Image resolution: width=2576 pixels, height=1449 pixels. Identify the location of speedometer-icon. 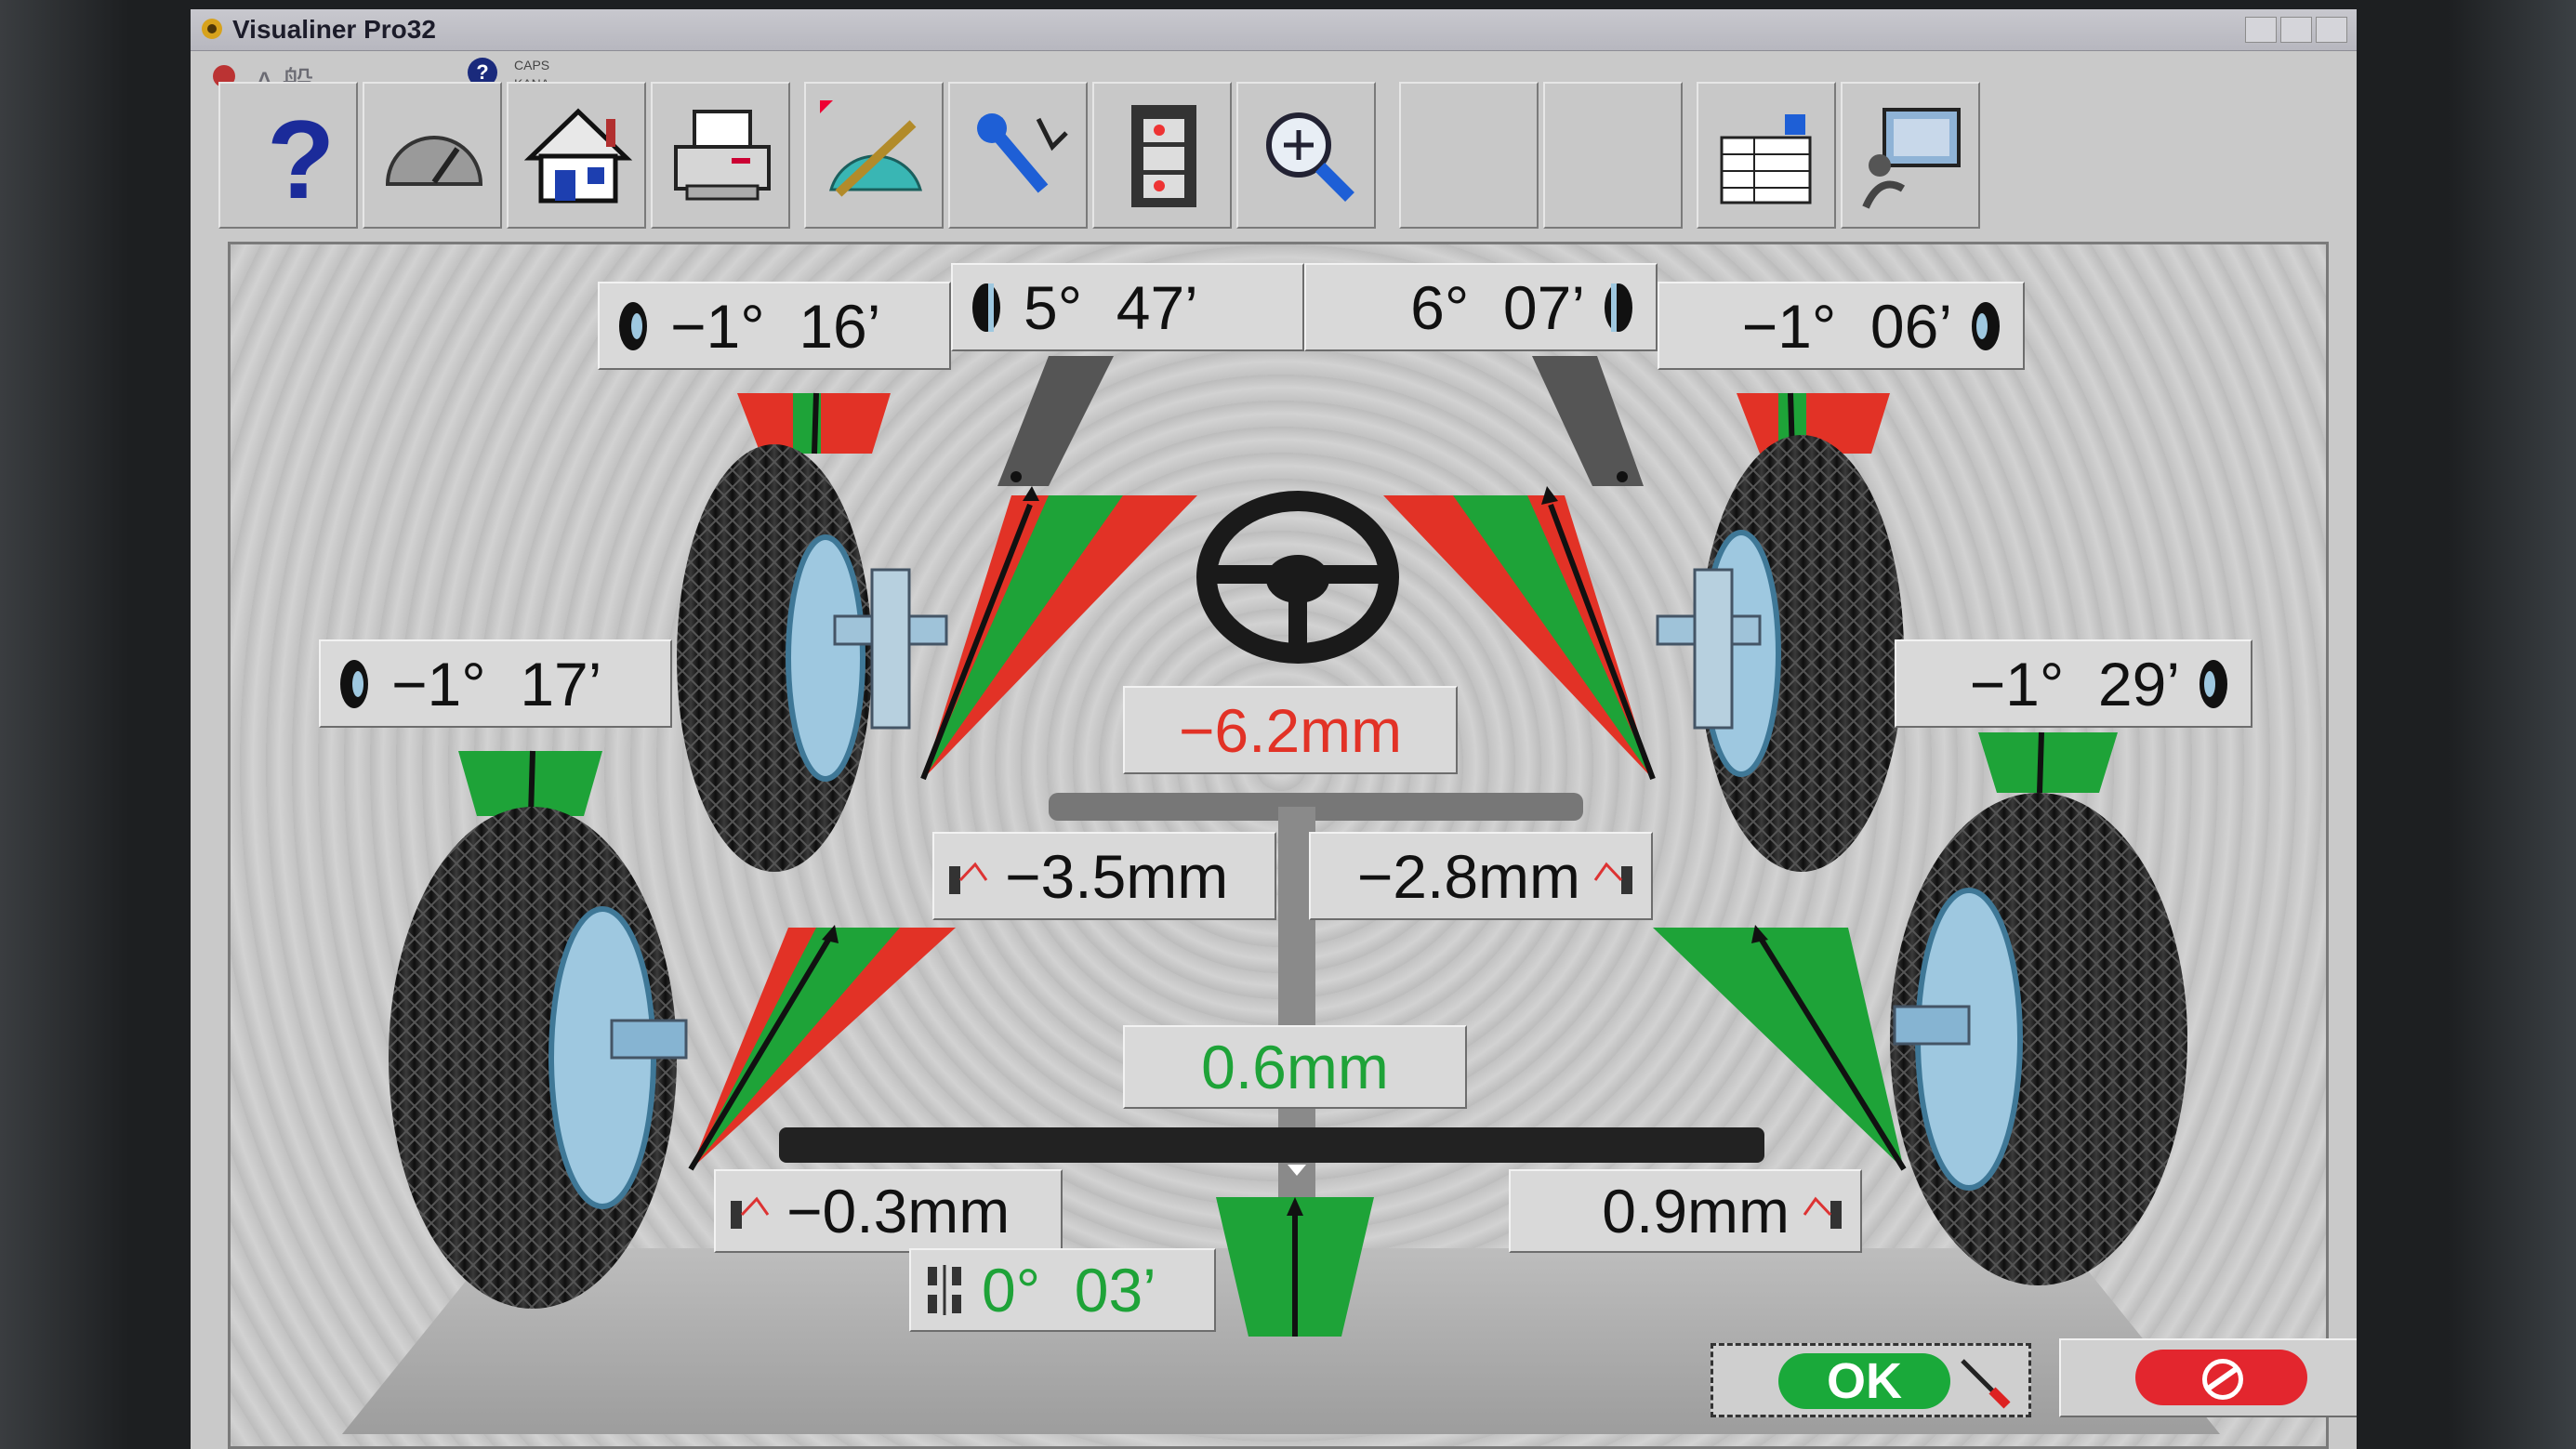
(434, 161).